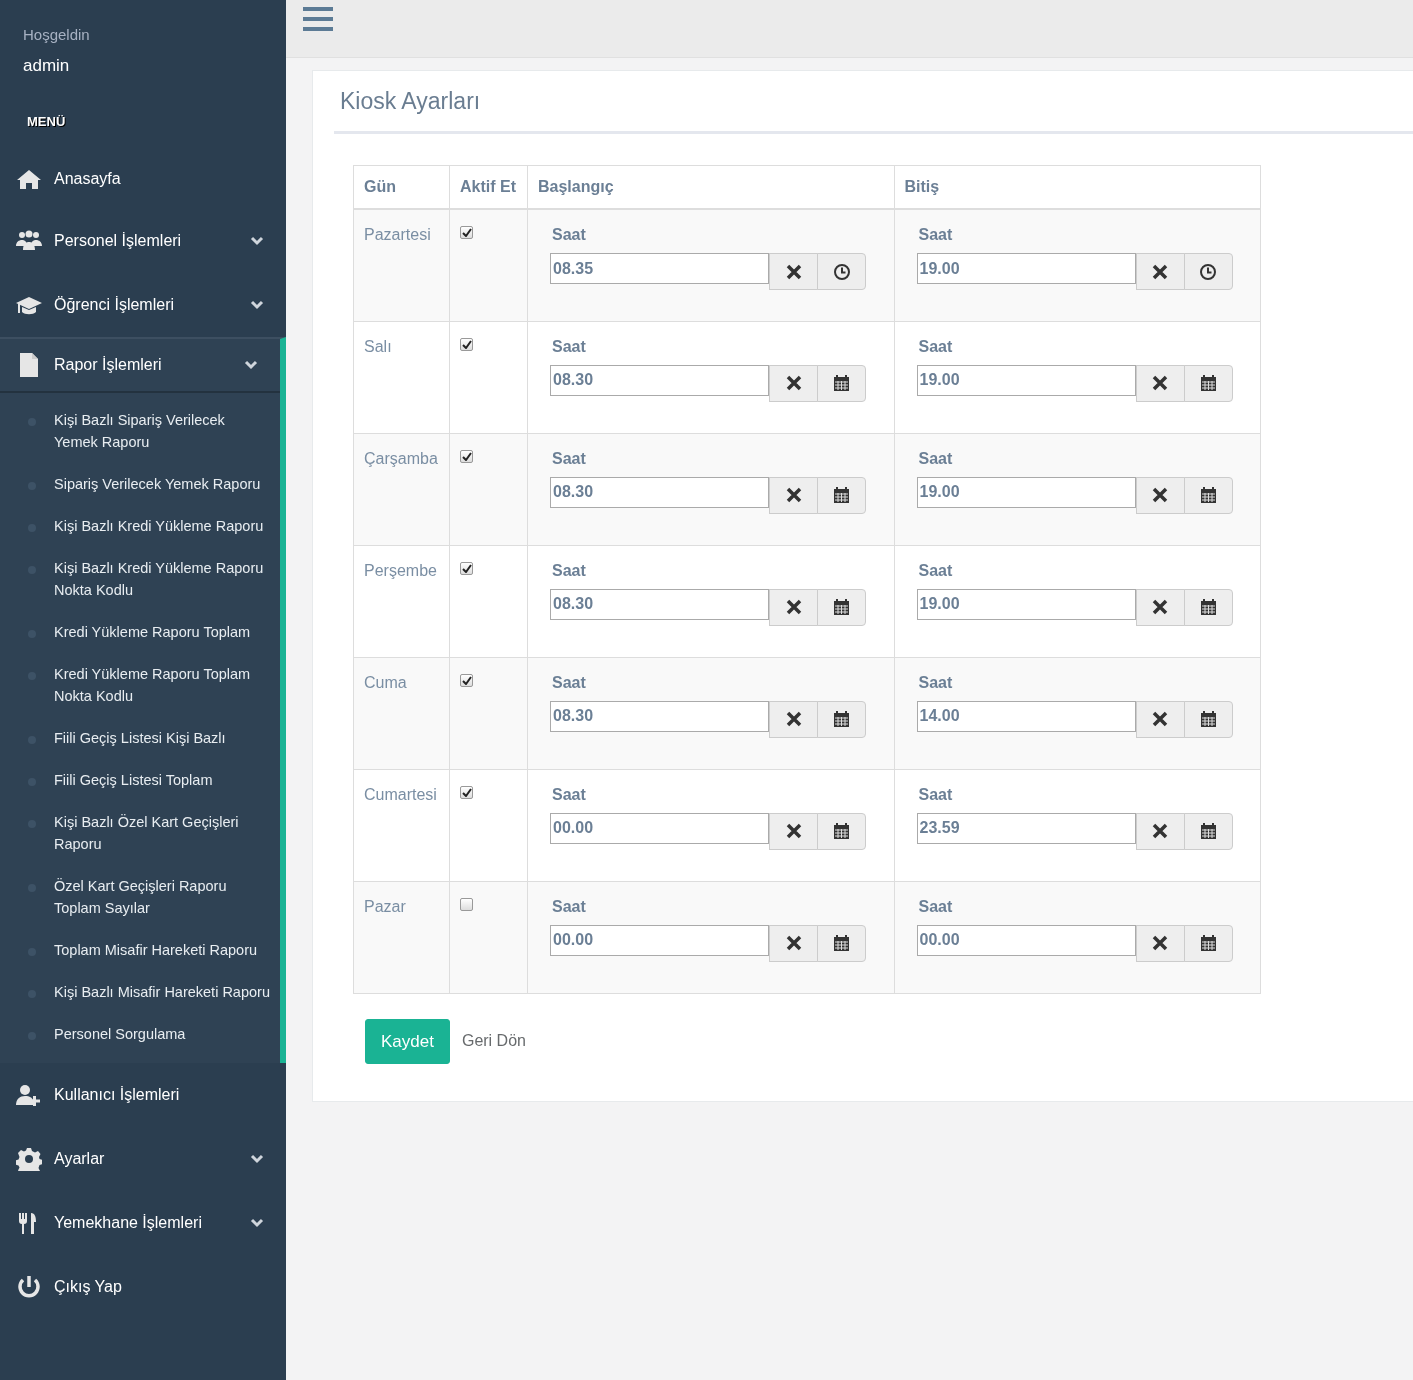  I want to click on menu-item: Çıkış Yap, so click(143, 1286).